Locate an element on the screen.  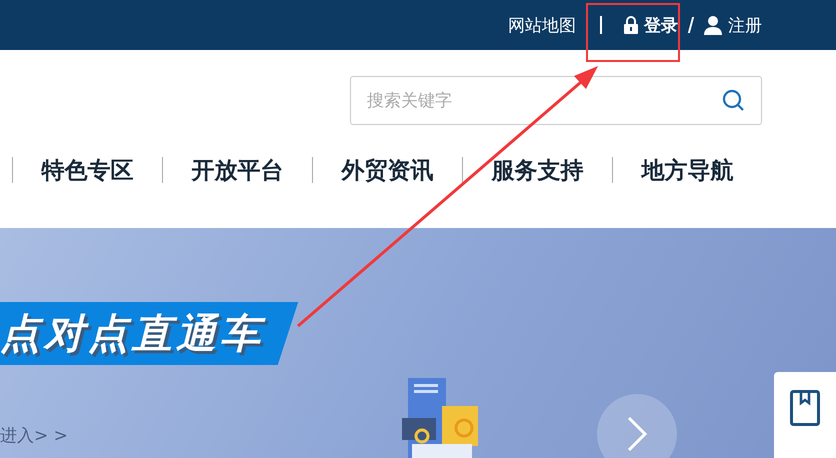
search-field: 搜索关键字 is located at coordinates (556, 100).